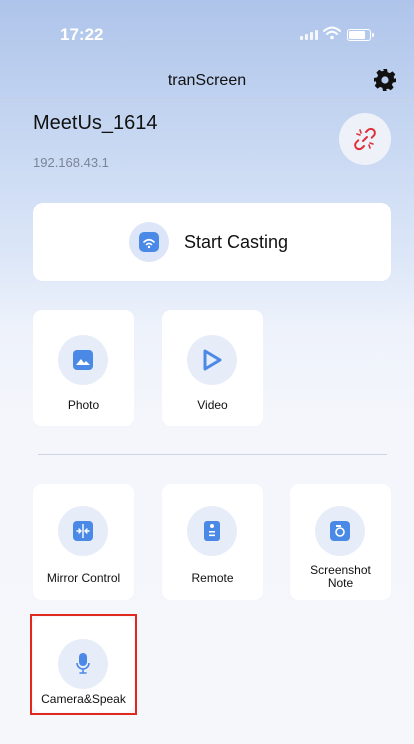 The height and width of the screenshot is (744, 414). Describe the element at coordinates (207, 30) in the screenshot. I see `status-bar: 17:22` at that location.